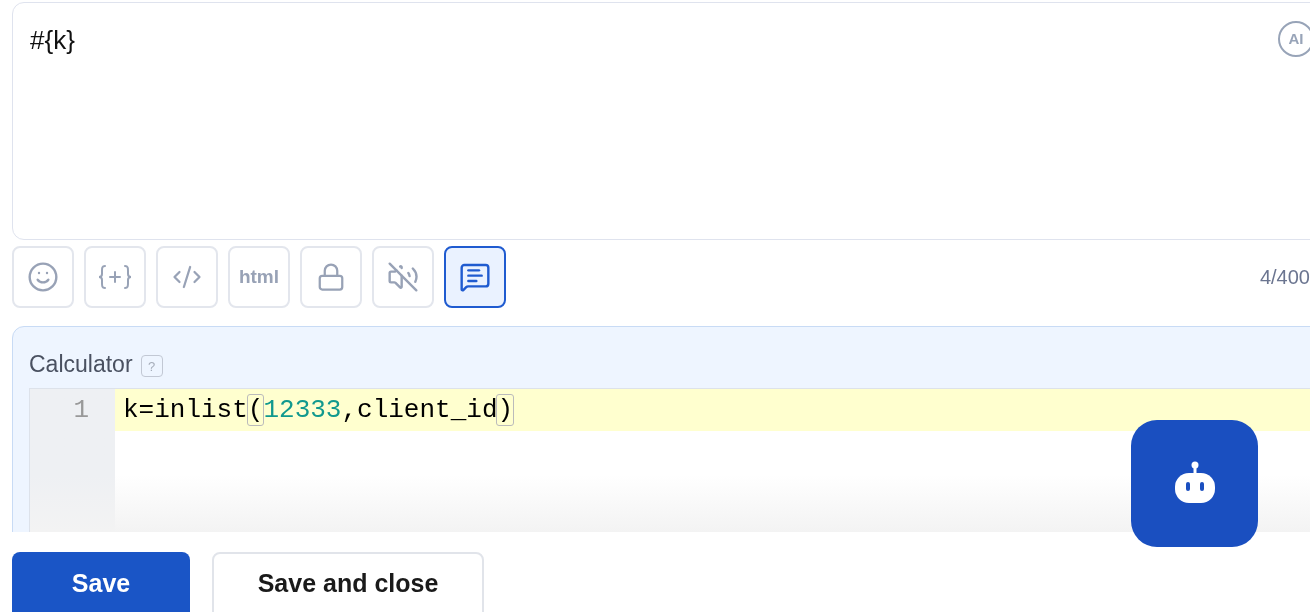 This screenshot has height=612, width=1310. What do you see at coordinates (115, 277) in the screenshot?
I see `braces-plus-icon` at bounding box center [115, 277].